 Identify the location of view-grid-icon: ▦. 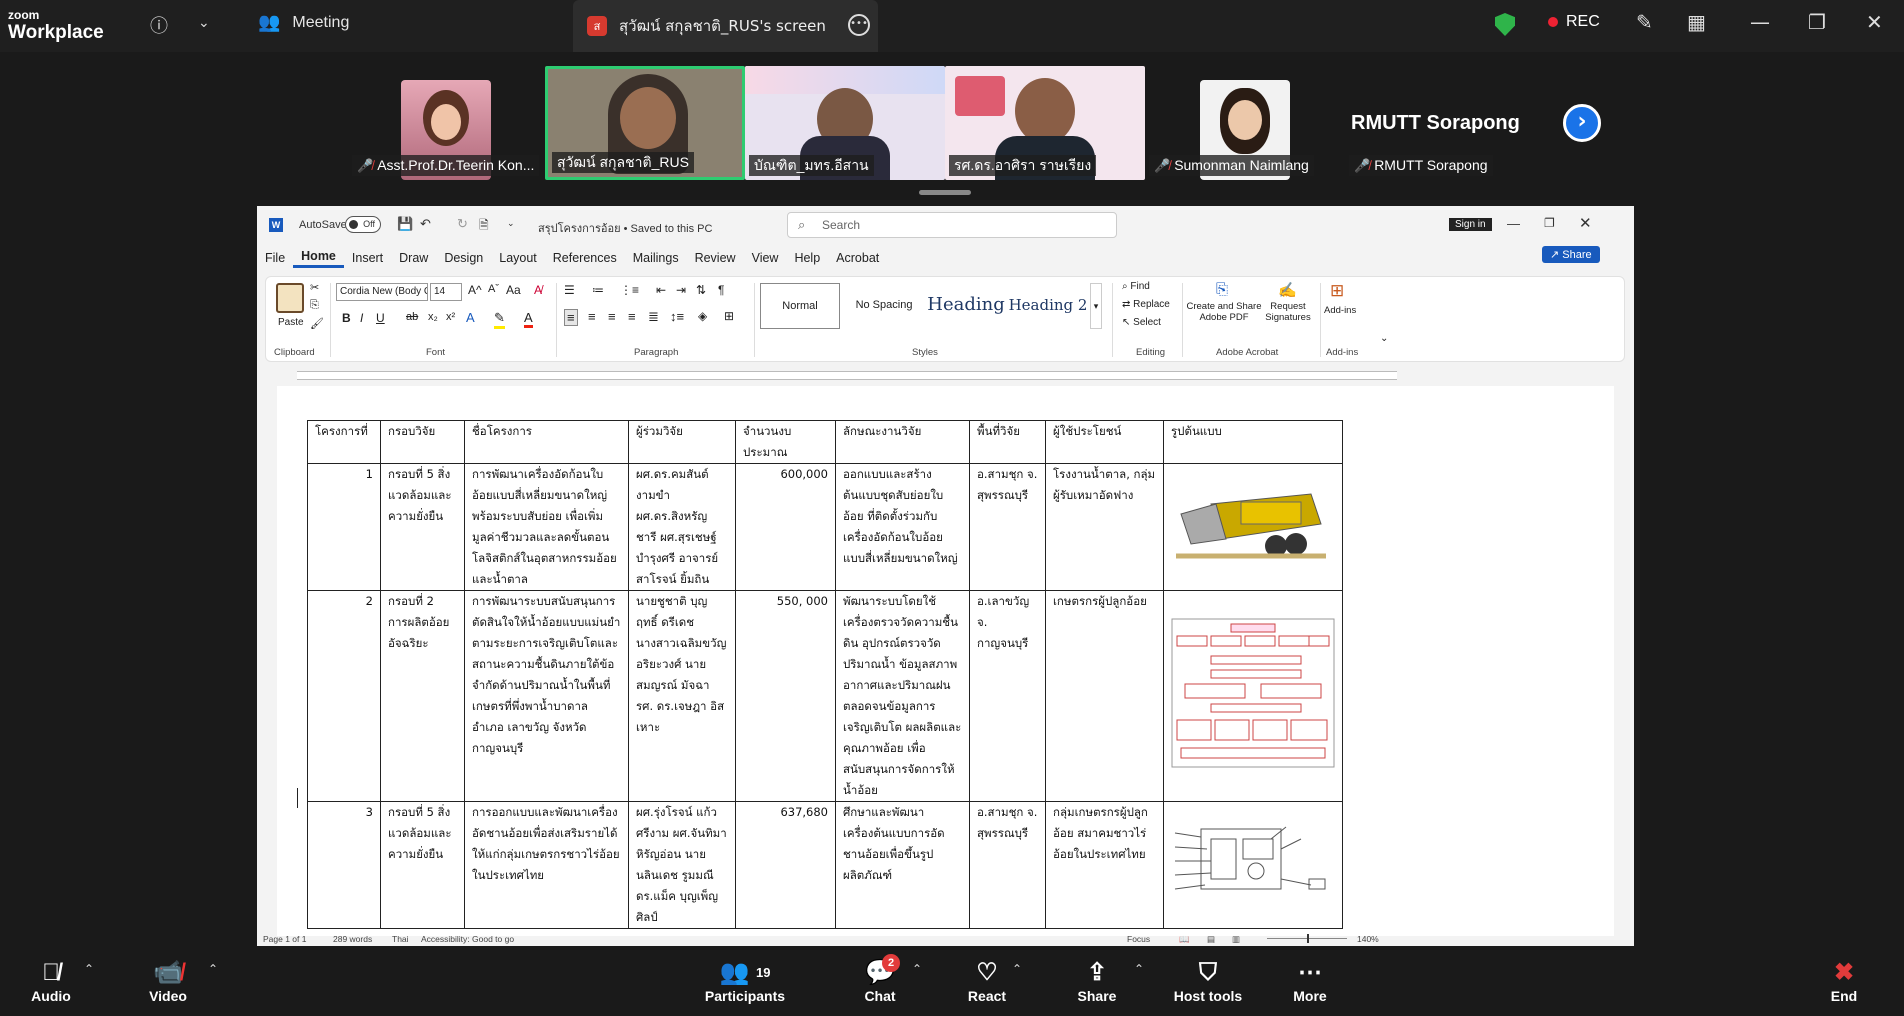
(1696, 22).